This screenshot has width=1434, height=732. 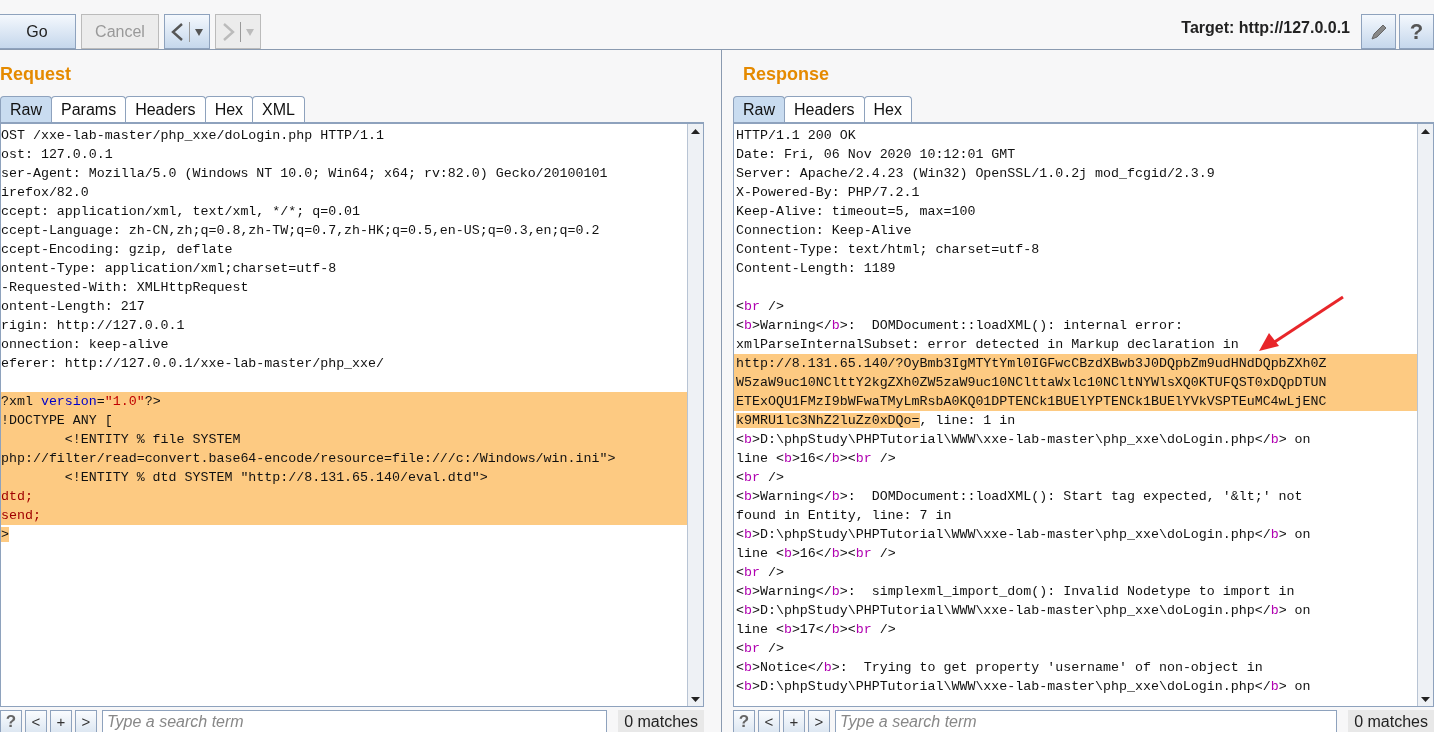 What do you see at coordinates (816, 269) in the screenshot?
I see `code-line: Content-Length: 1189` at bounding box center [816, 269].